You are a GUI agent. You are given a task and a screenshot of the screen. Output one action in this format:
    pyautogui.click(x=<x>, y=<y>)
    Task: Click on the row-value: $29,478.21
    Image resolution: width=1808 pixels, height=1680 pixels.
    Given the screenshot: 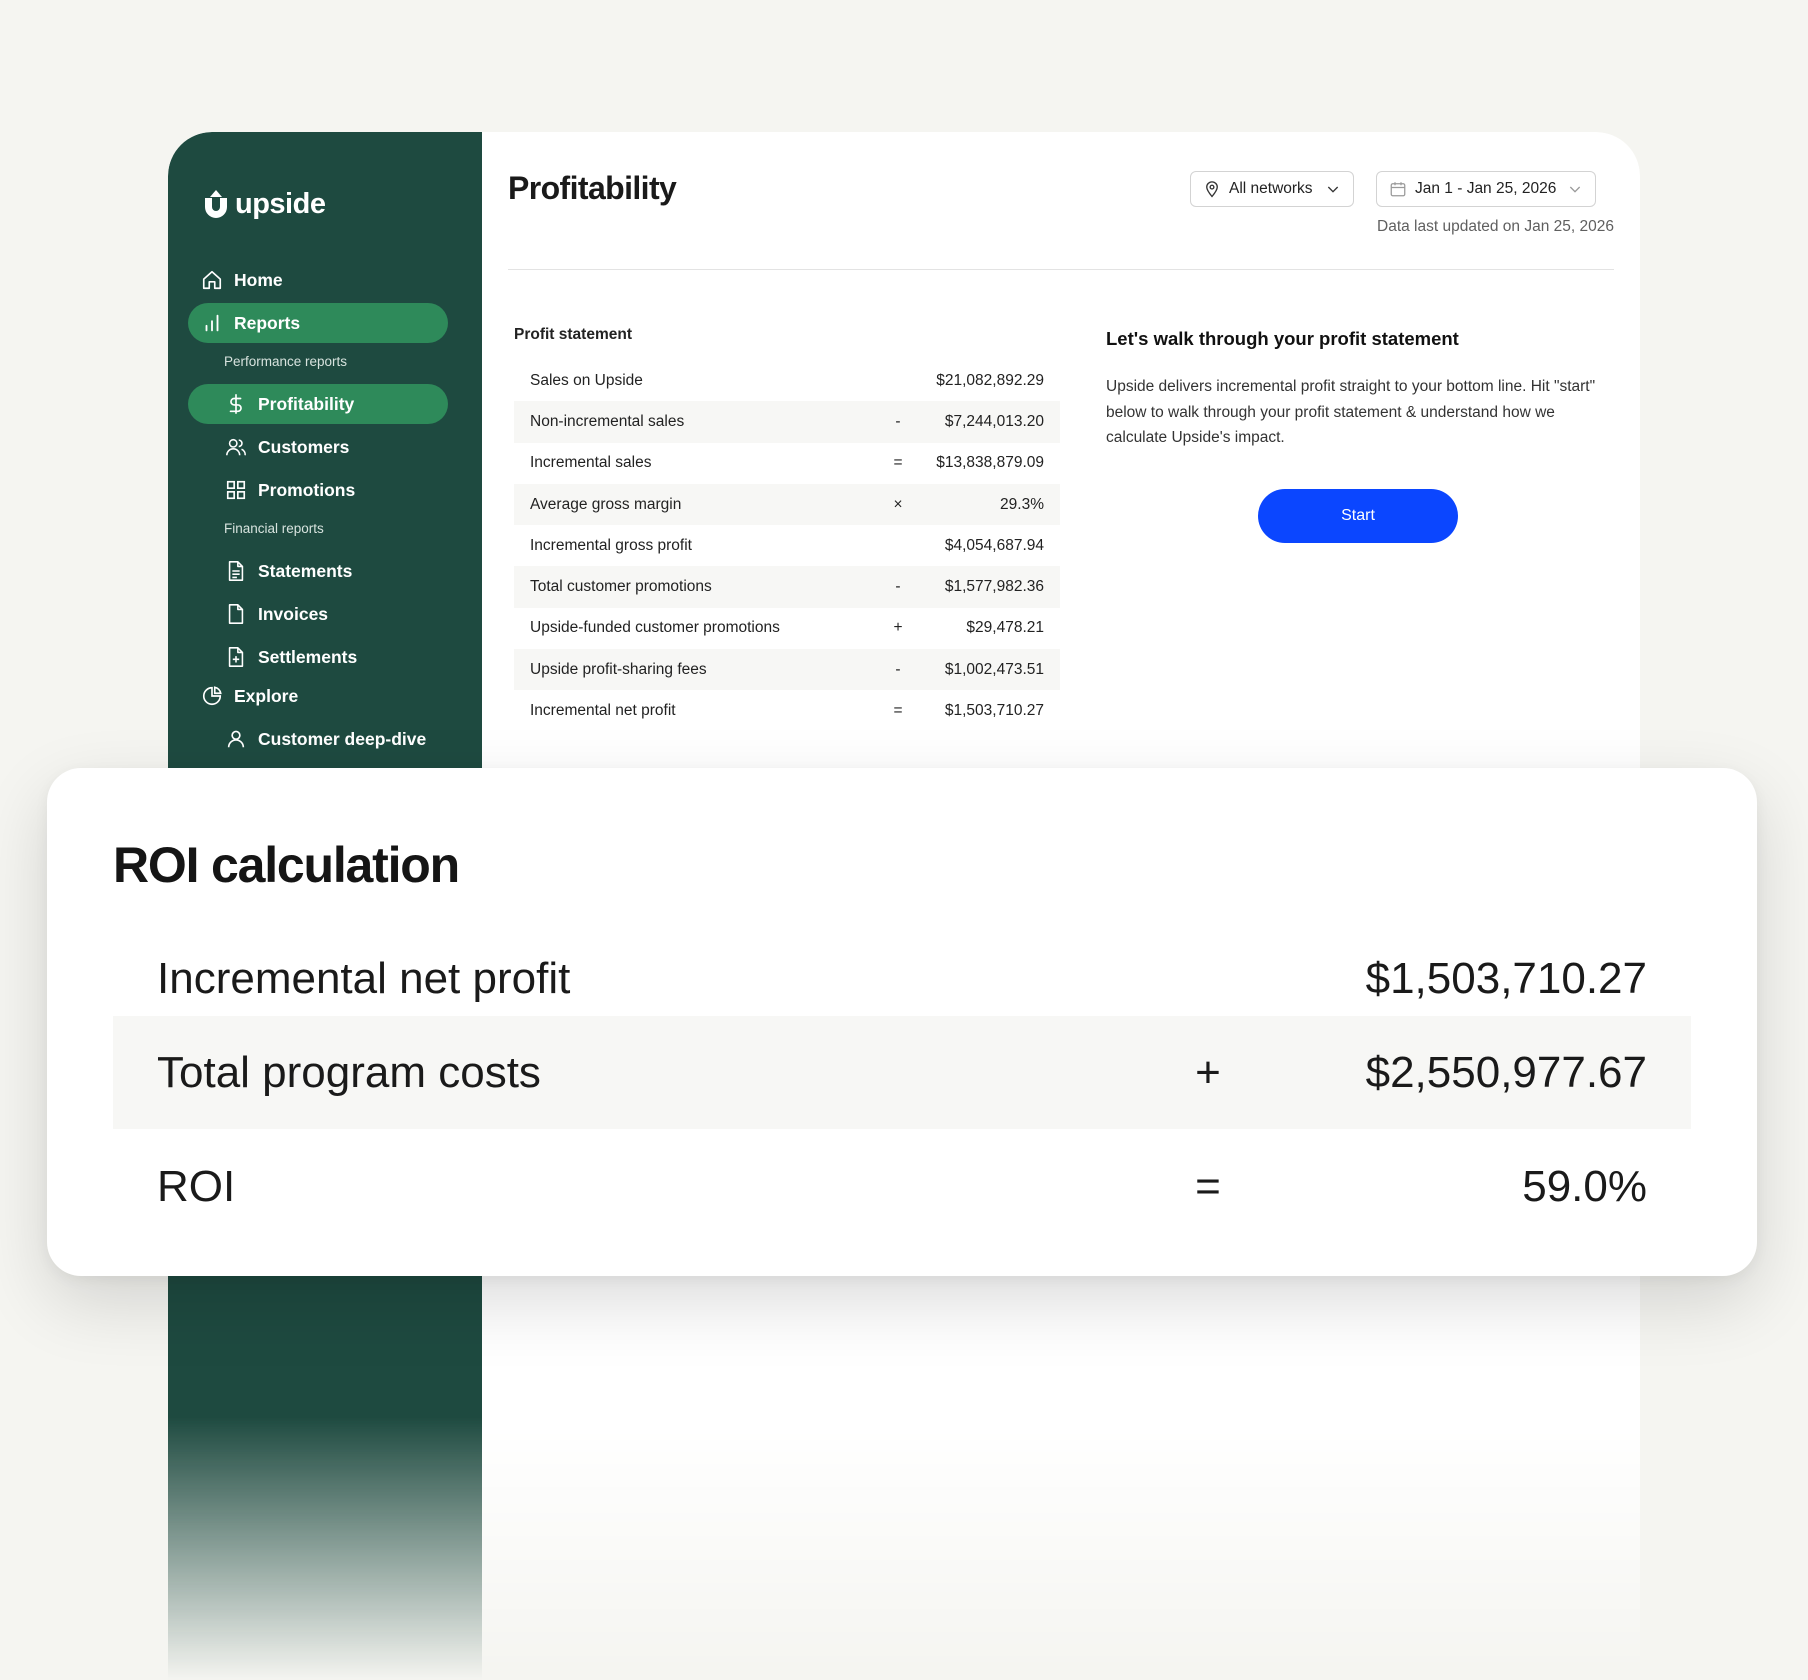 What is the action you would take?
    pyautogui.click(x=1005, y=628)
    